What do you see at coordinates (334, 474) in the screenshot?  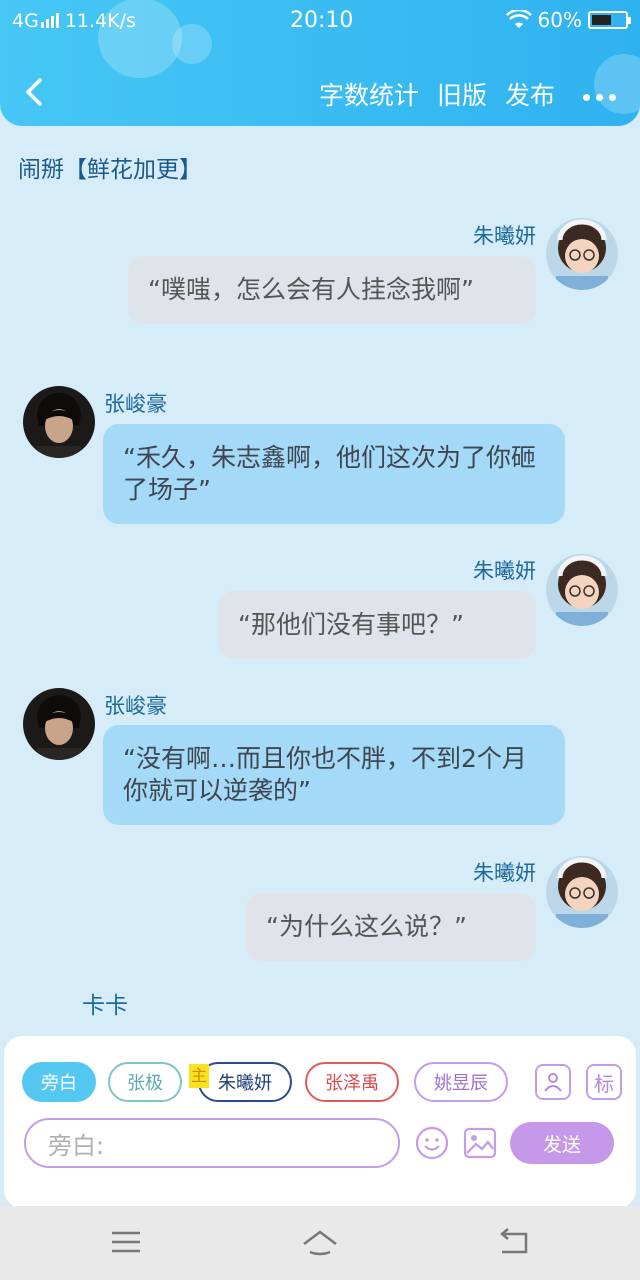 I see `message-bubble: “禾久，朱志鑫啊，他们这次为了你砸了场子”` at bounding box center [334, 474].